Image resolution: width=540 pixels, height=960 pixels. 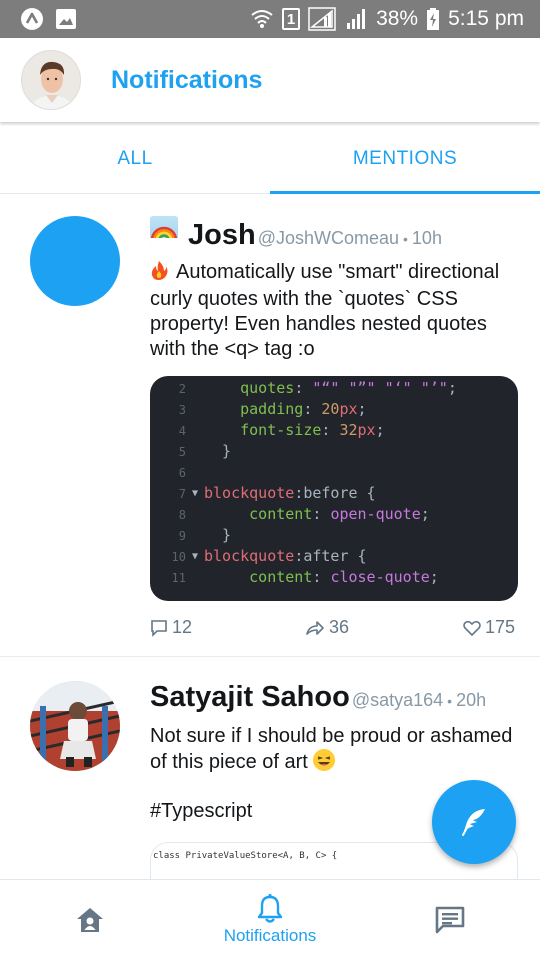 What do you see at coordinates (270, 908) in the screenshot?
I see `bell-icon` at bounding box center [270, 908].